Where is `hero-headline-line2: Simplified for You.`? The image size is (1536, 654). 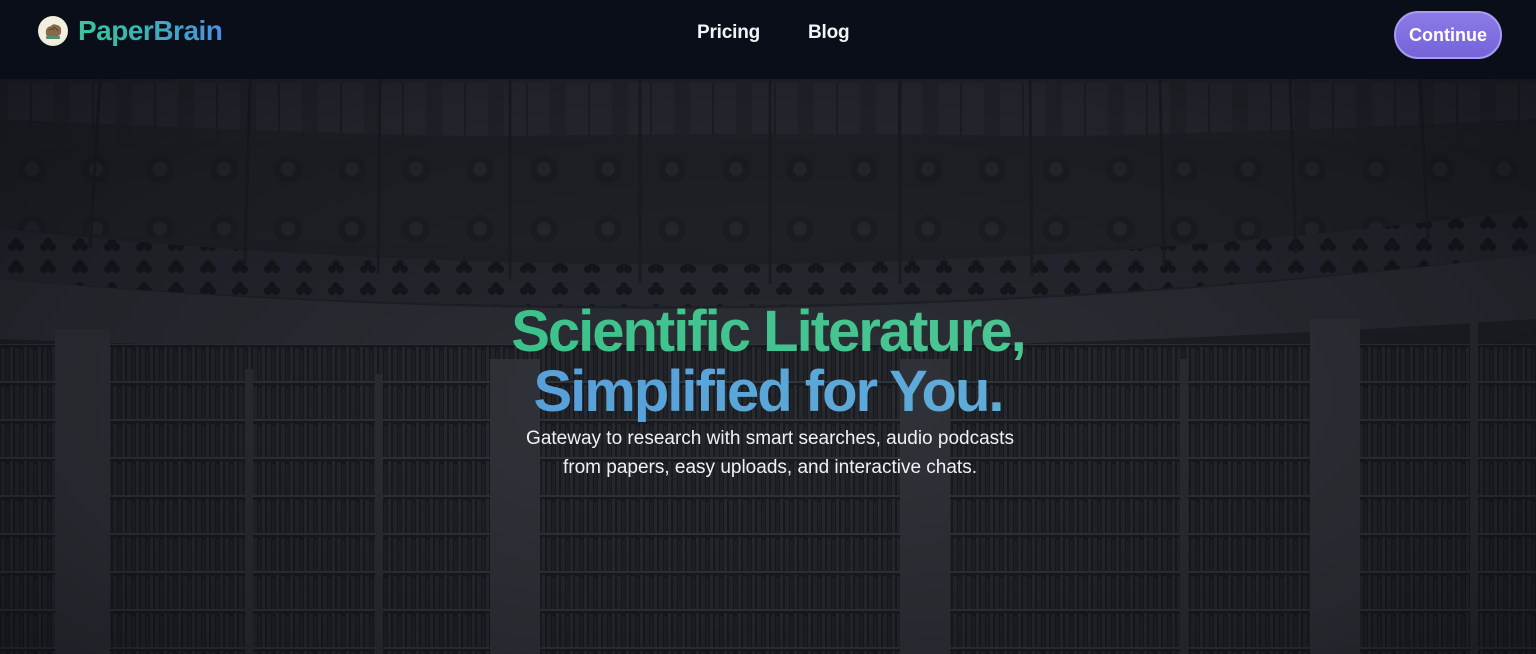
hero-headline-line2: Simplified for You. is located at coordinates (768, 392).